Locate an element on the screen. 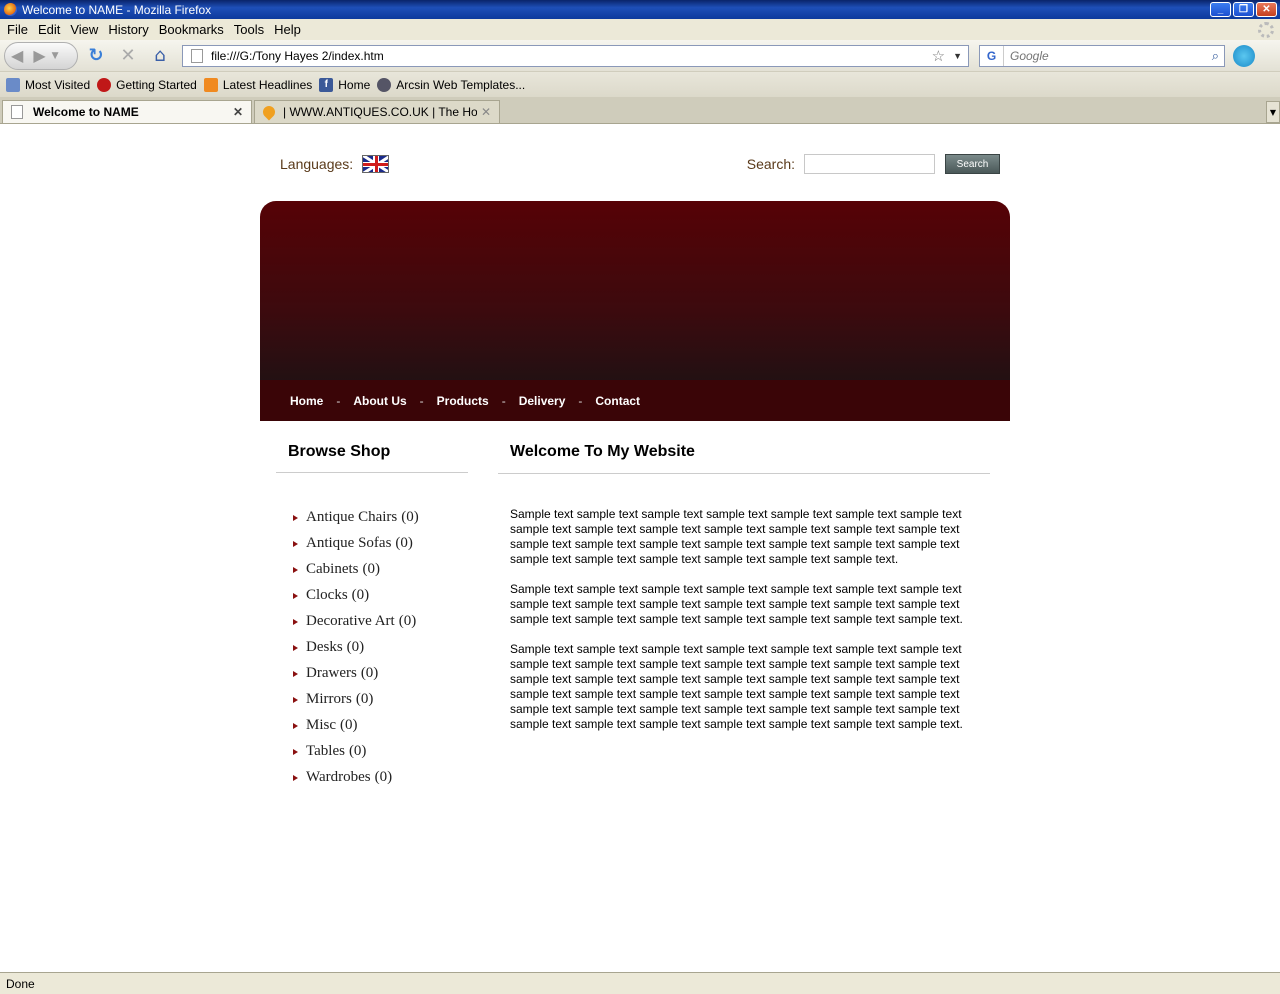  maximize-button: ❐ is located at coordinates (1243, 9).